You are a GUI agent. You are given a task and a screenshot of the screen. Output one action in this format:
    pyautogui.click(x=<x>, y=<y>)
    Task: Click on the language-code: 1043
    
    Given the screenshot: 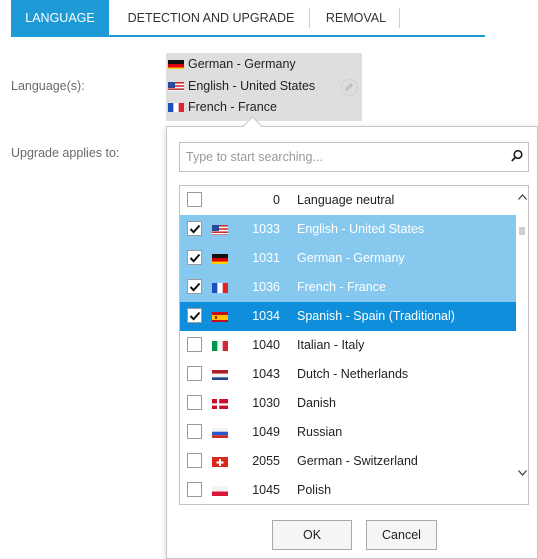 What is the action you would take?
    pyautogui.click(x=266, y=374)
    